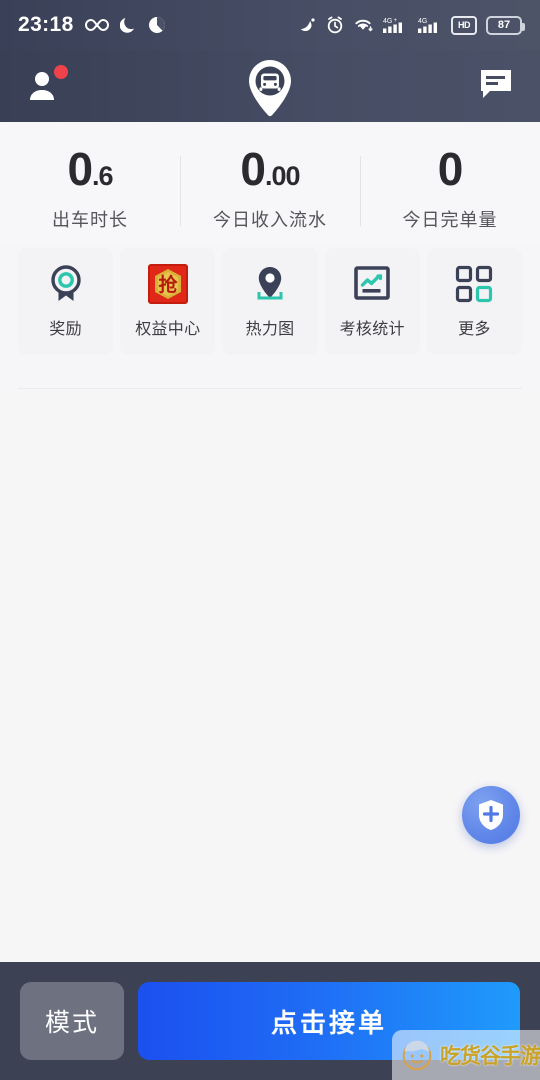  I want to click on safety-fab-button, so click(491, 815).